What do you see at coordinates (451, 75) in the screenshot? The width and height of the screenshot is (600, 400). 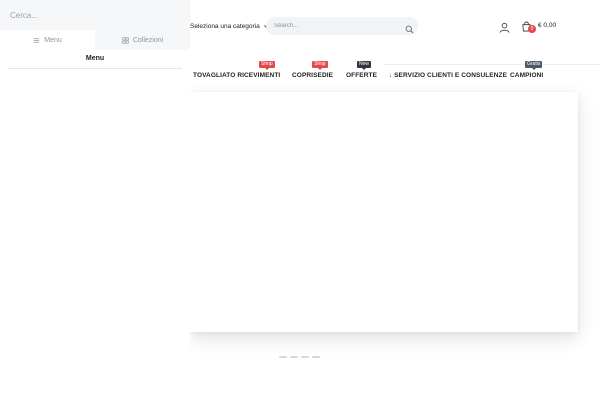 I see `nav-item-servizio-clienti-label: SERVIZIO CLIENTI E CONSULENZE` at bounding box center [451, 75].